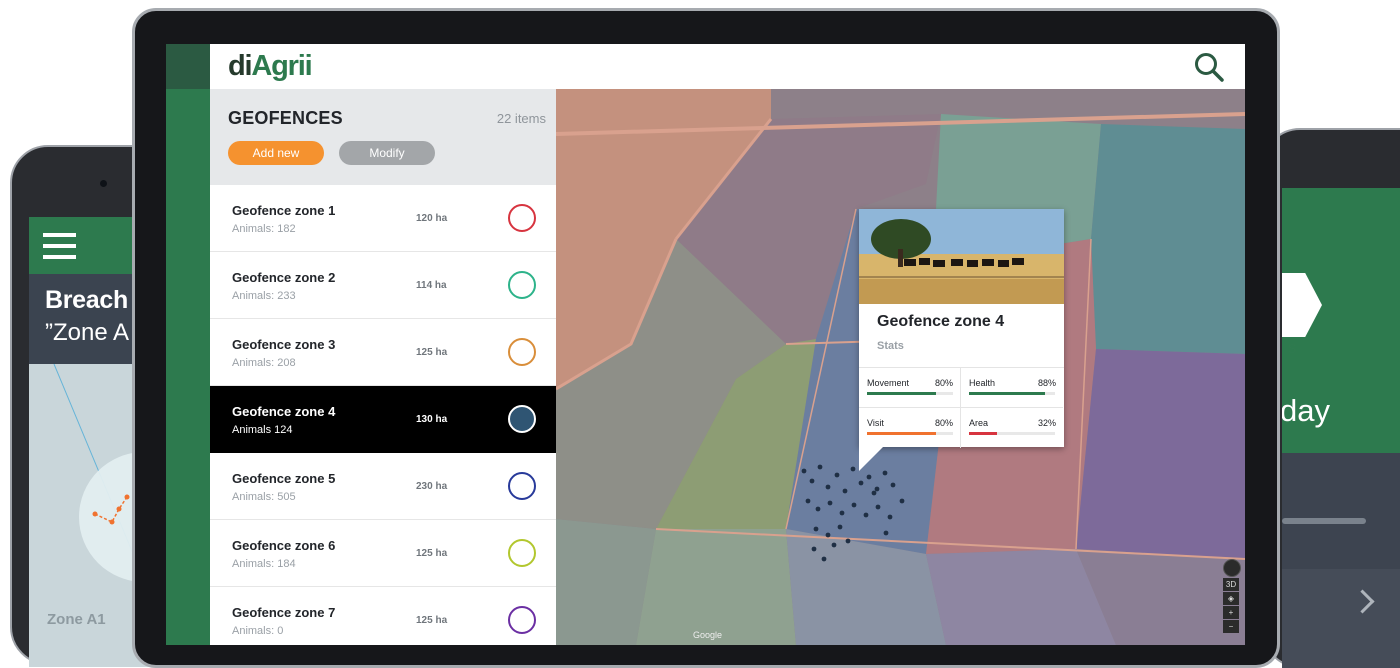 Image resolution: width=1400 pixels, height=668 pixels. What do you see at coordinates (264, 497) in the screenshot?
I see `zone-animals: Animals: 505` at bounding box center [264, 497].